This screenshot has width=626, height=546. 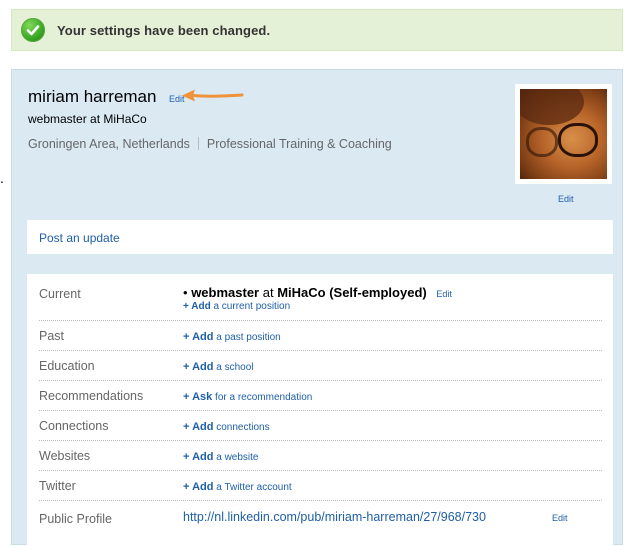 What do you see at coordinates (320, 425) in the screenshot?
I see `row-connections: Connections + Add connections` at bounding box center [320, 425].